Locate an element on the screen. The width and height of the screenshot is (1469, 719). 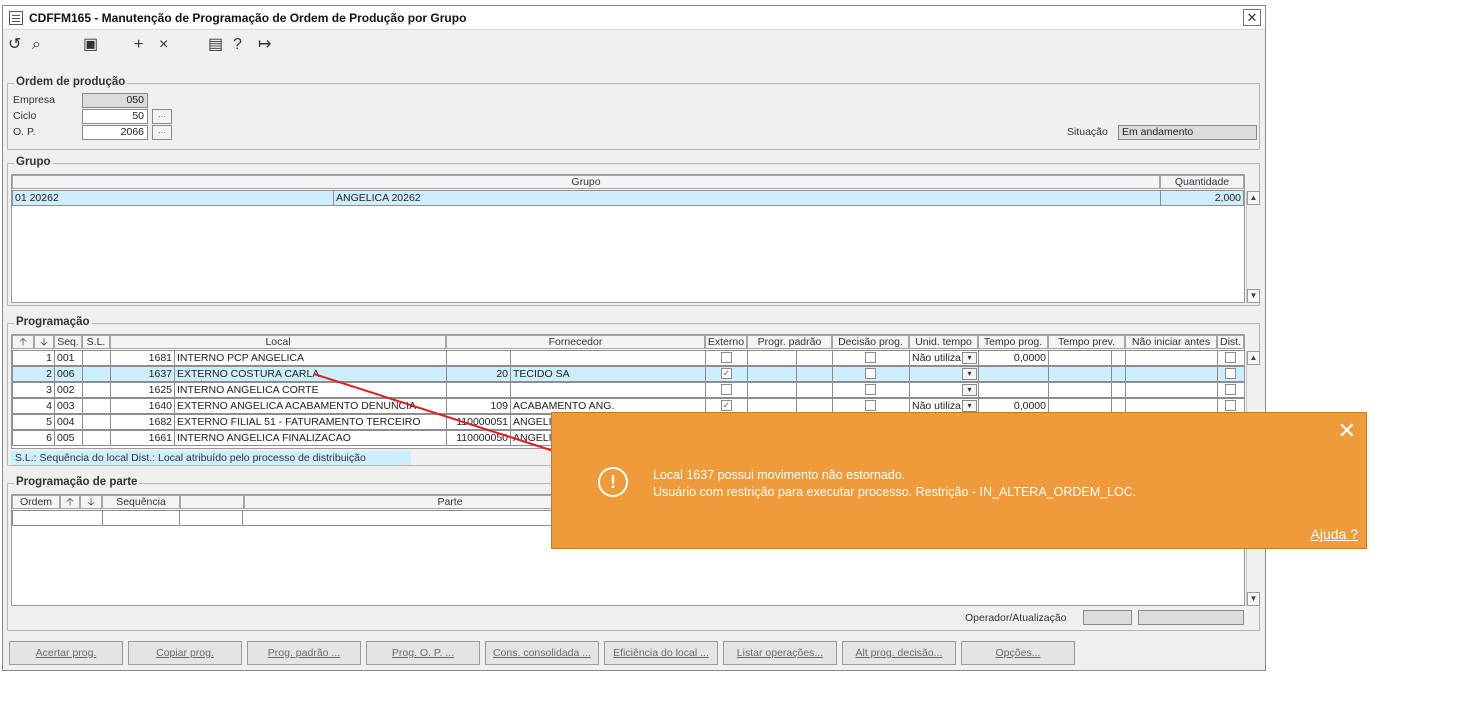
acertar-prog-button: Acertar prog. is located at coordinates (66, 653).